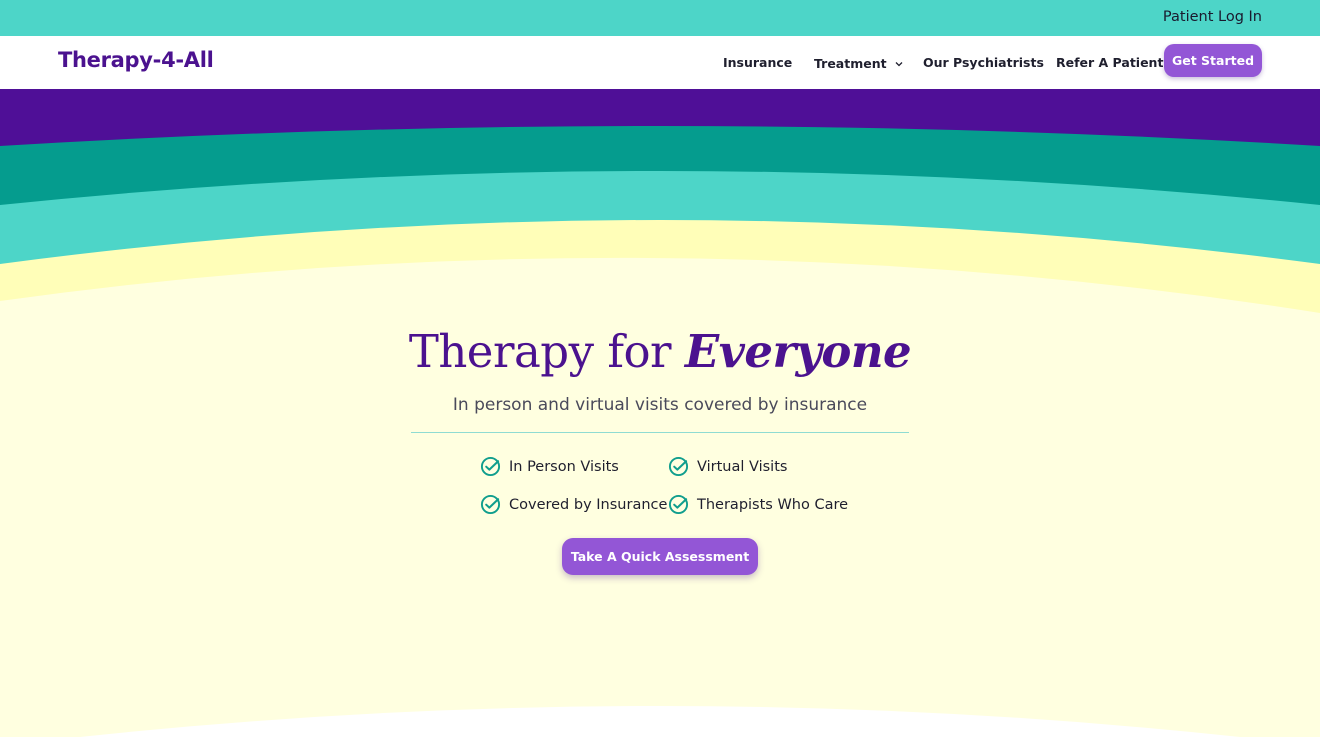 Image resolution: width=1320 pixels, height=737 pixels. I want to click on feature-label: Covered by Insurance, so click(588, 504).